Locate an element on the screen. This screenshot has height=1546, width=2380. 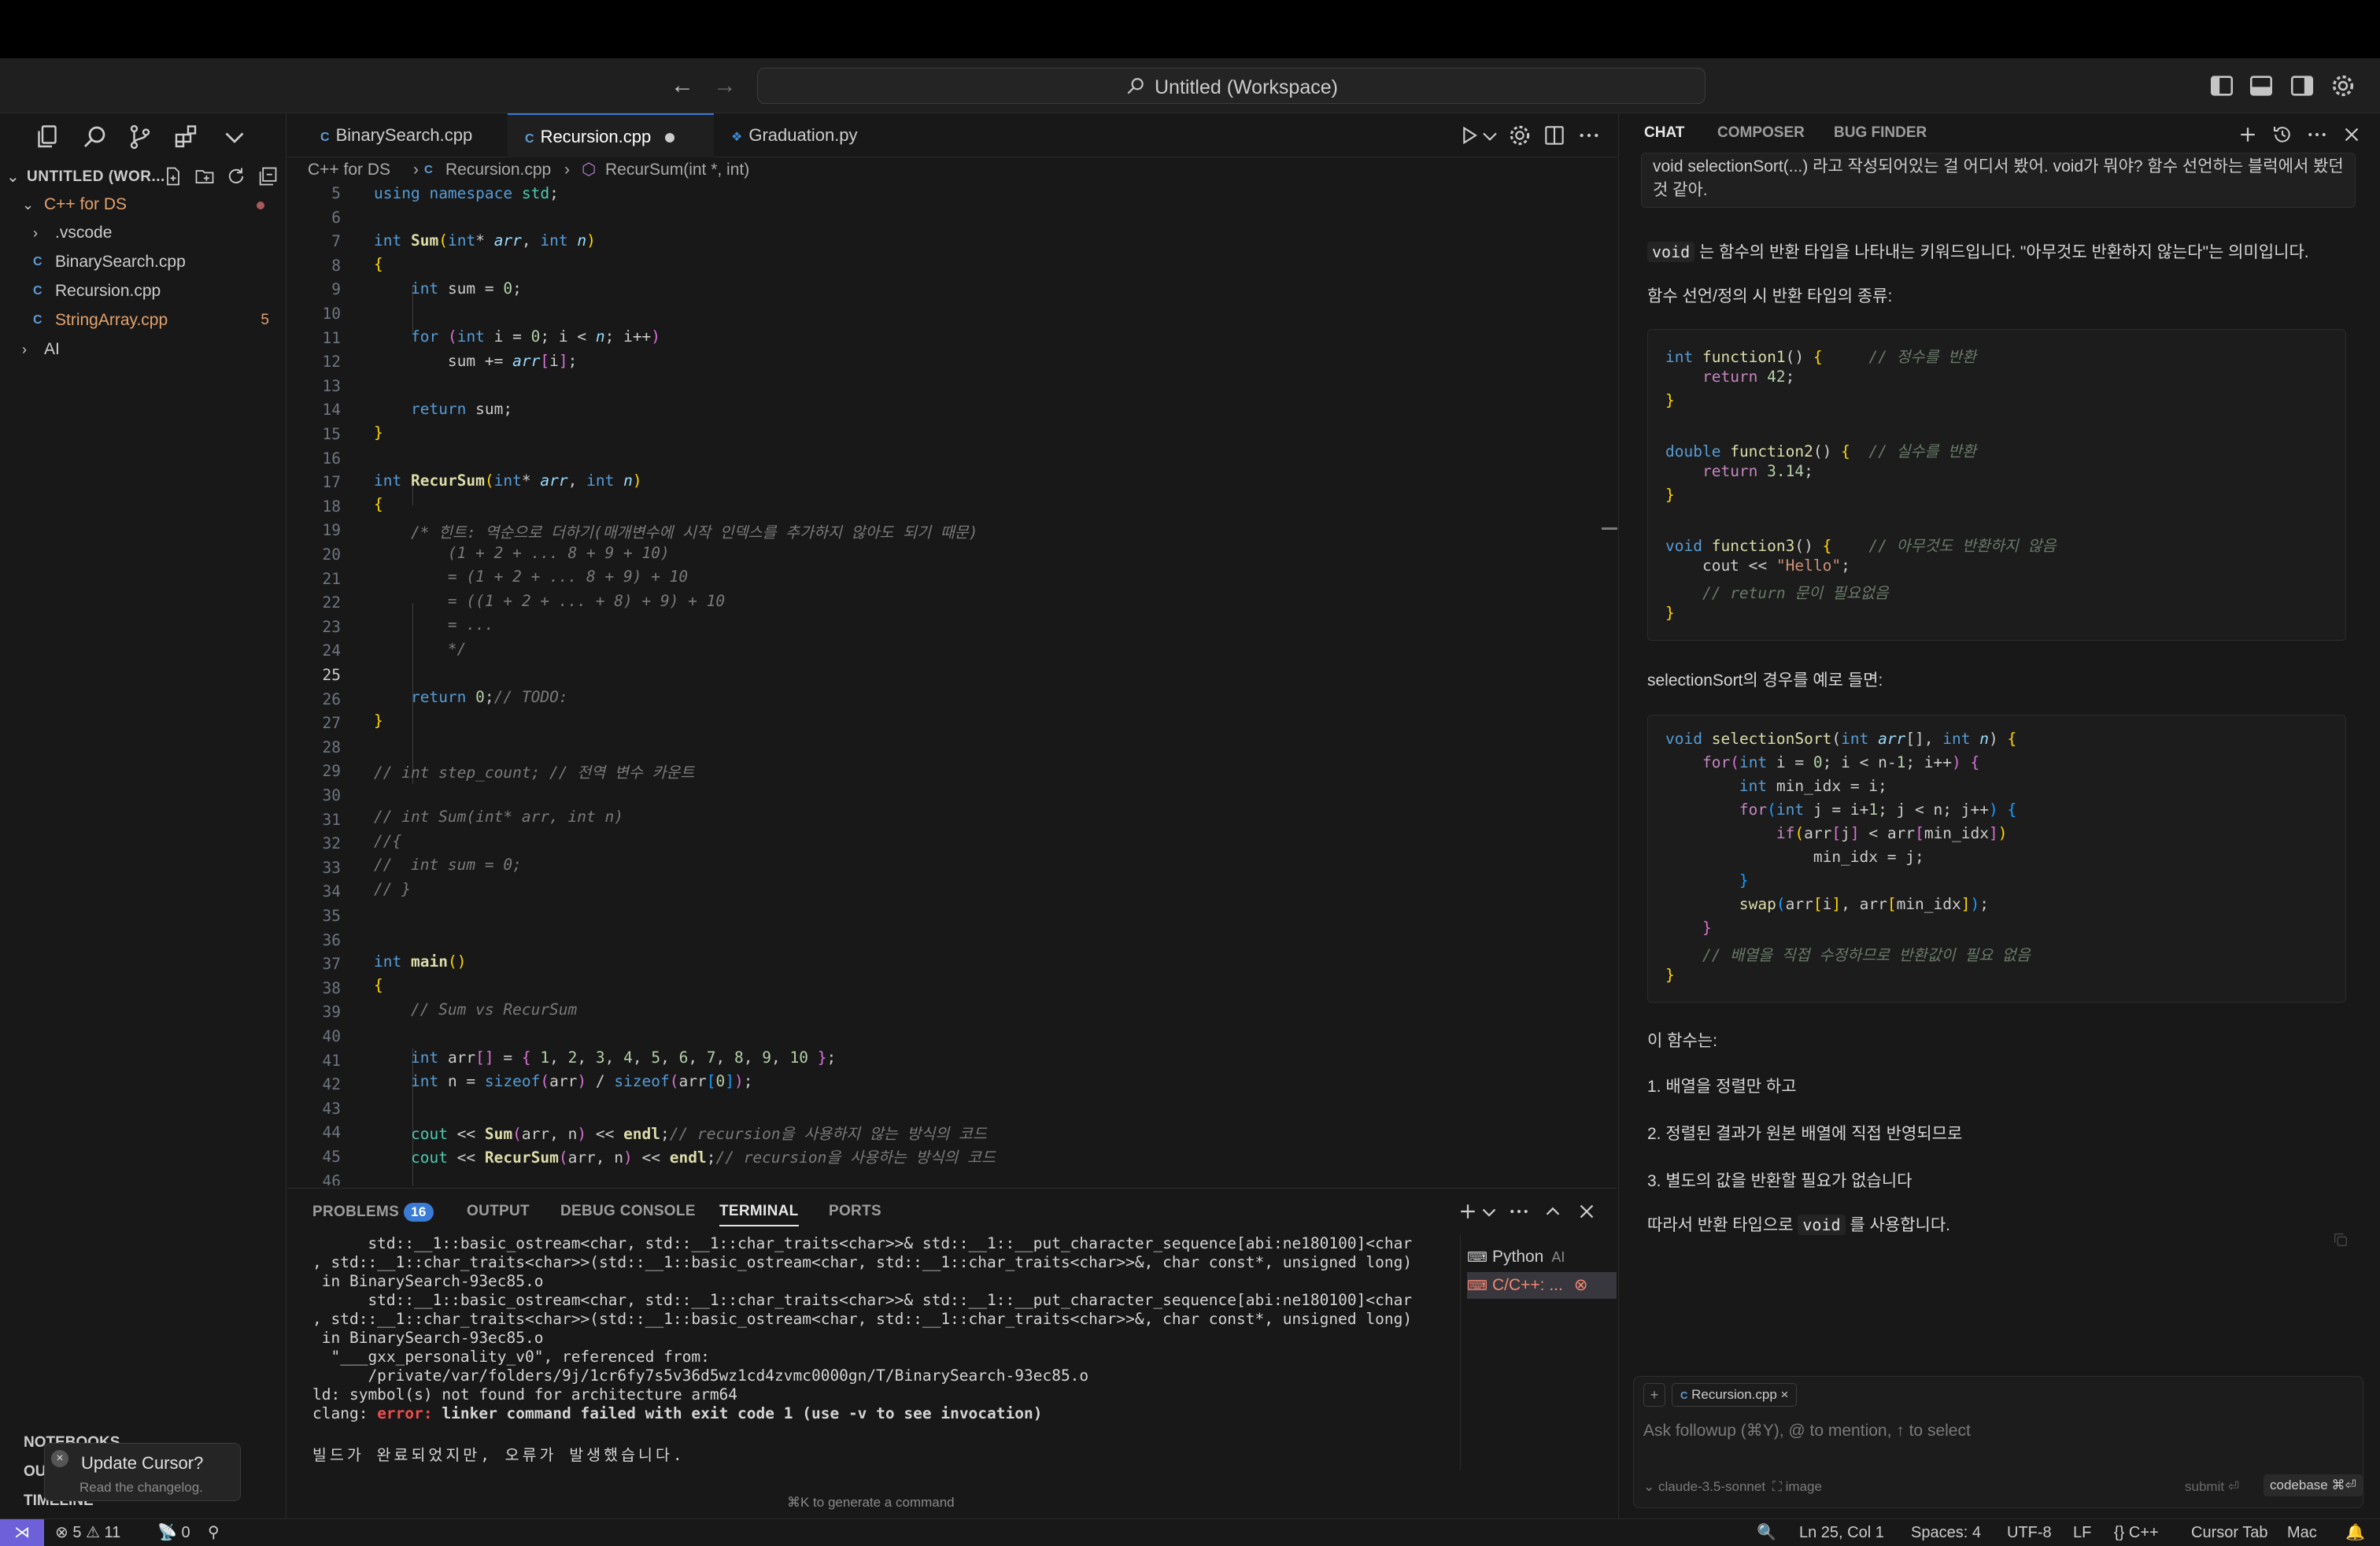
code-line-12: sum += arr[i]; is located at coordinates (476, 361).